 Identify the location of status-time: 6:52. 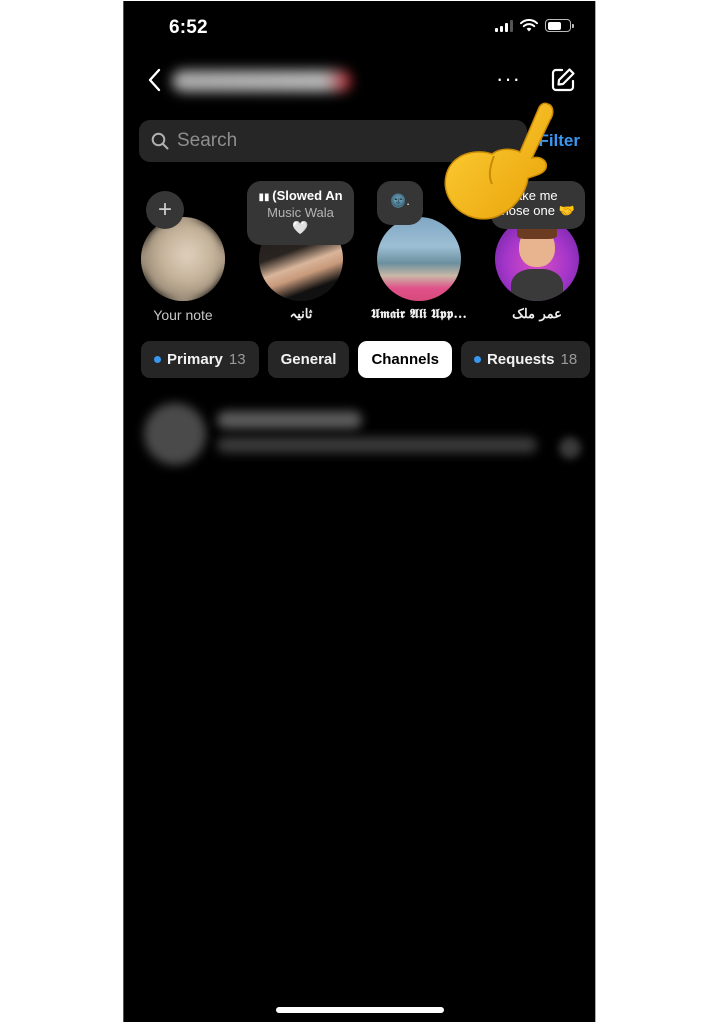
(188, 27).